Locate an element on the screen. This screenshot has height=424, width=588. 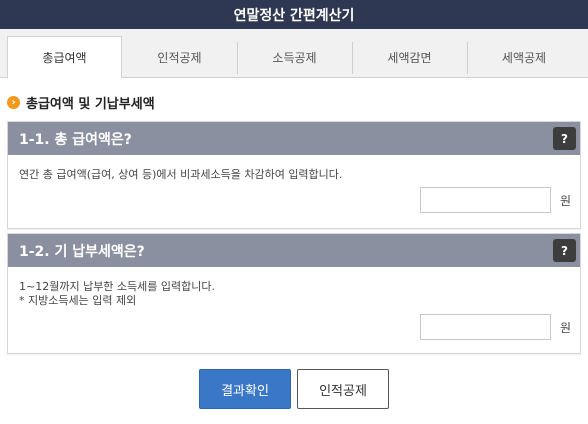
tab-tax-reduction: 세액감면 is located at coordinates (409, 57).